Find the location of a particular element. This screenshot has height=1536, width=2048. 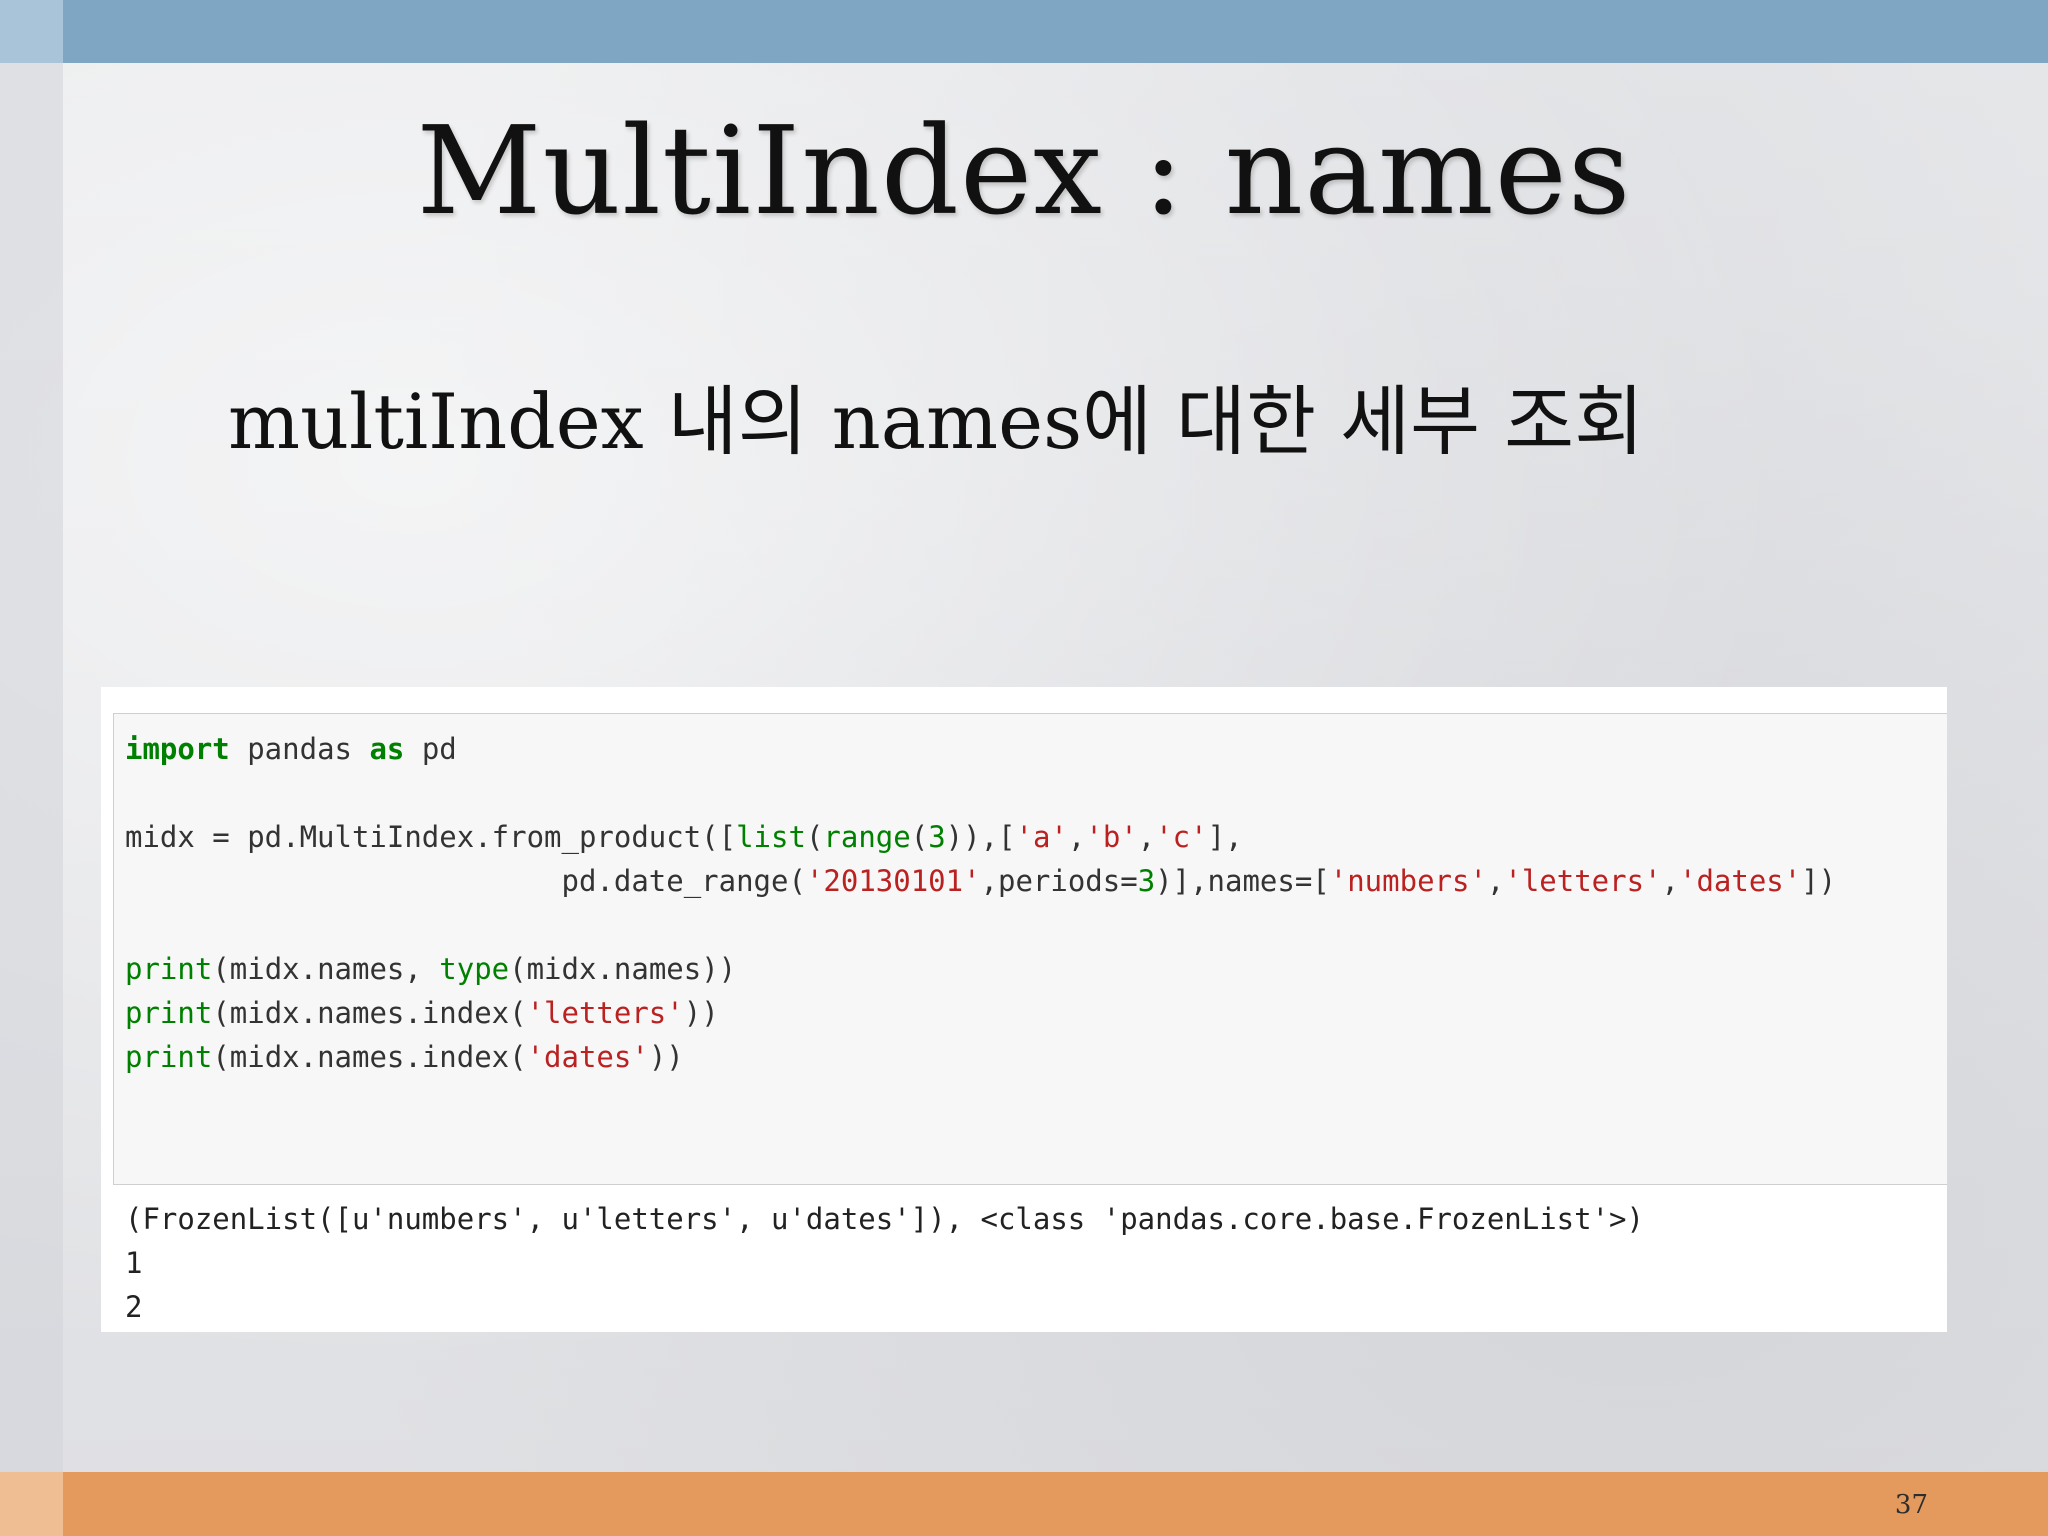

slide-title: MultiIndex : names is located at coordinates (1024, 171).